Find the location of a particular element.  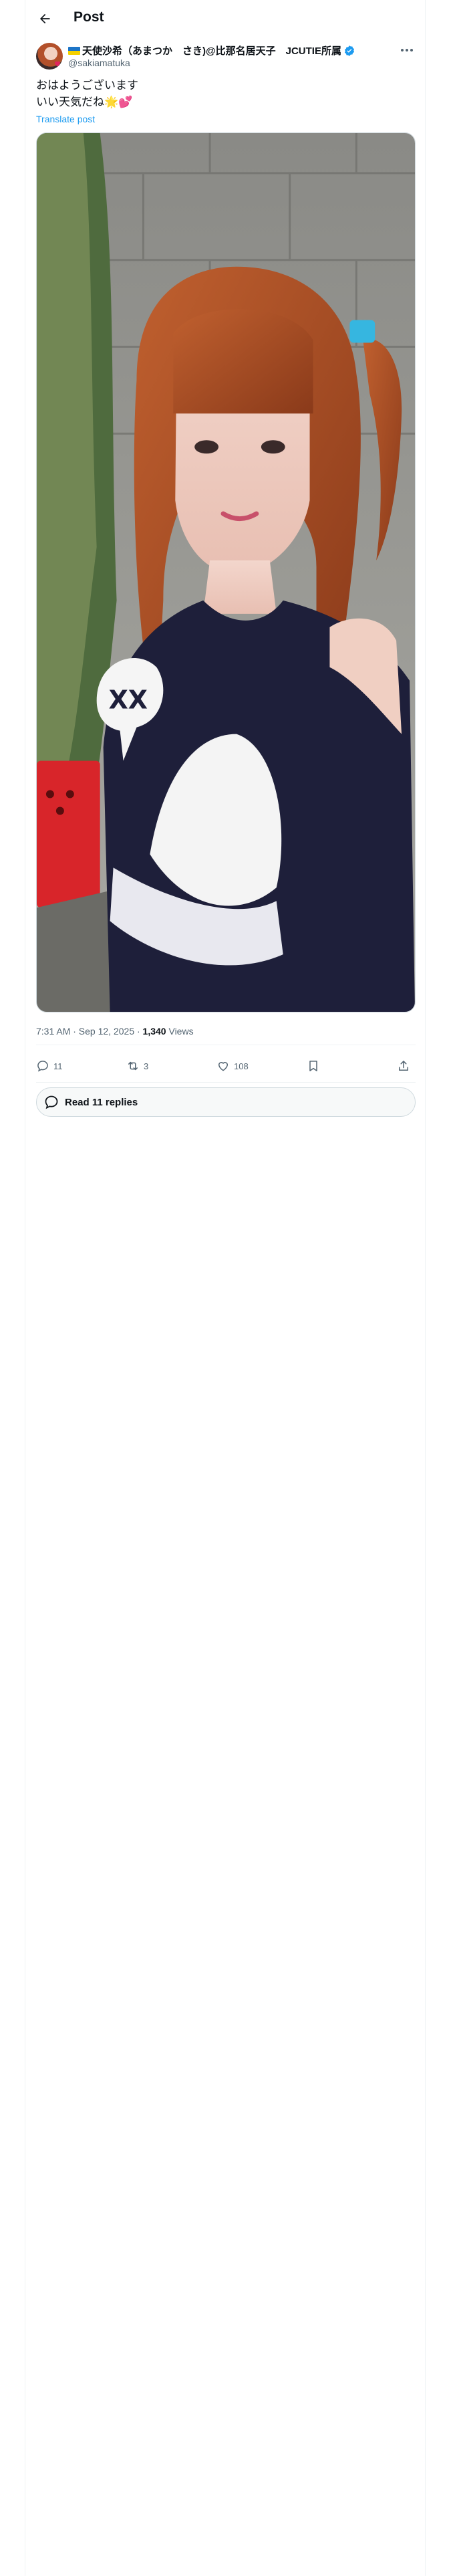

heart-outline-icon is located at coordinates (223, 1066).